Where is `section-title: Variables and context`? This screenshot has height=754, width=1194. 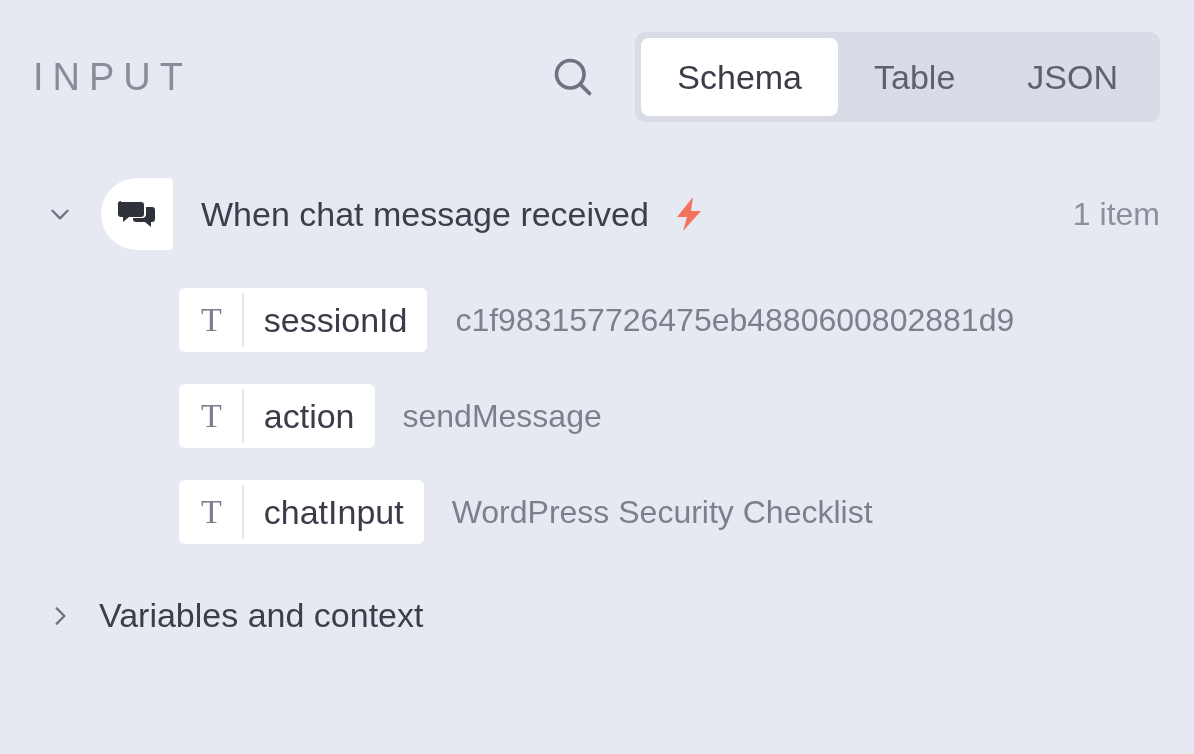
section-title: Variables and context is located at coordinates (261, 615).